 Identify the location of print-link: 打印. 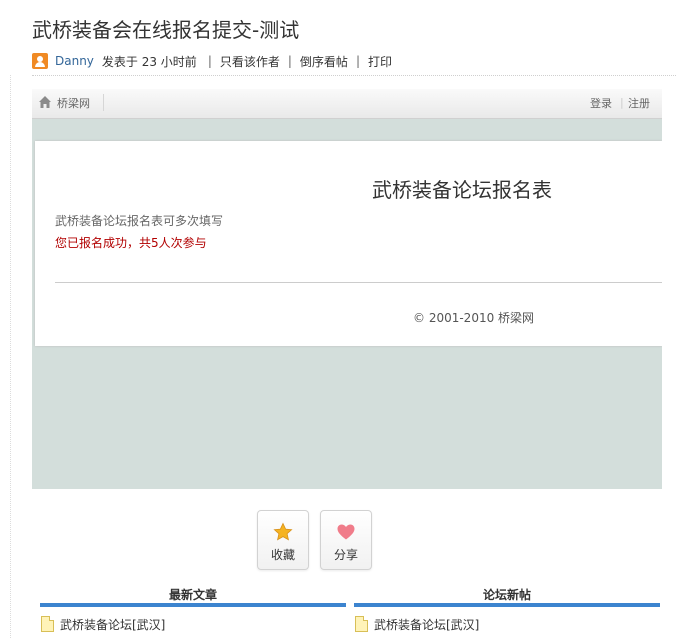
(380, 61).